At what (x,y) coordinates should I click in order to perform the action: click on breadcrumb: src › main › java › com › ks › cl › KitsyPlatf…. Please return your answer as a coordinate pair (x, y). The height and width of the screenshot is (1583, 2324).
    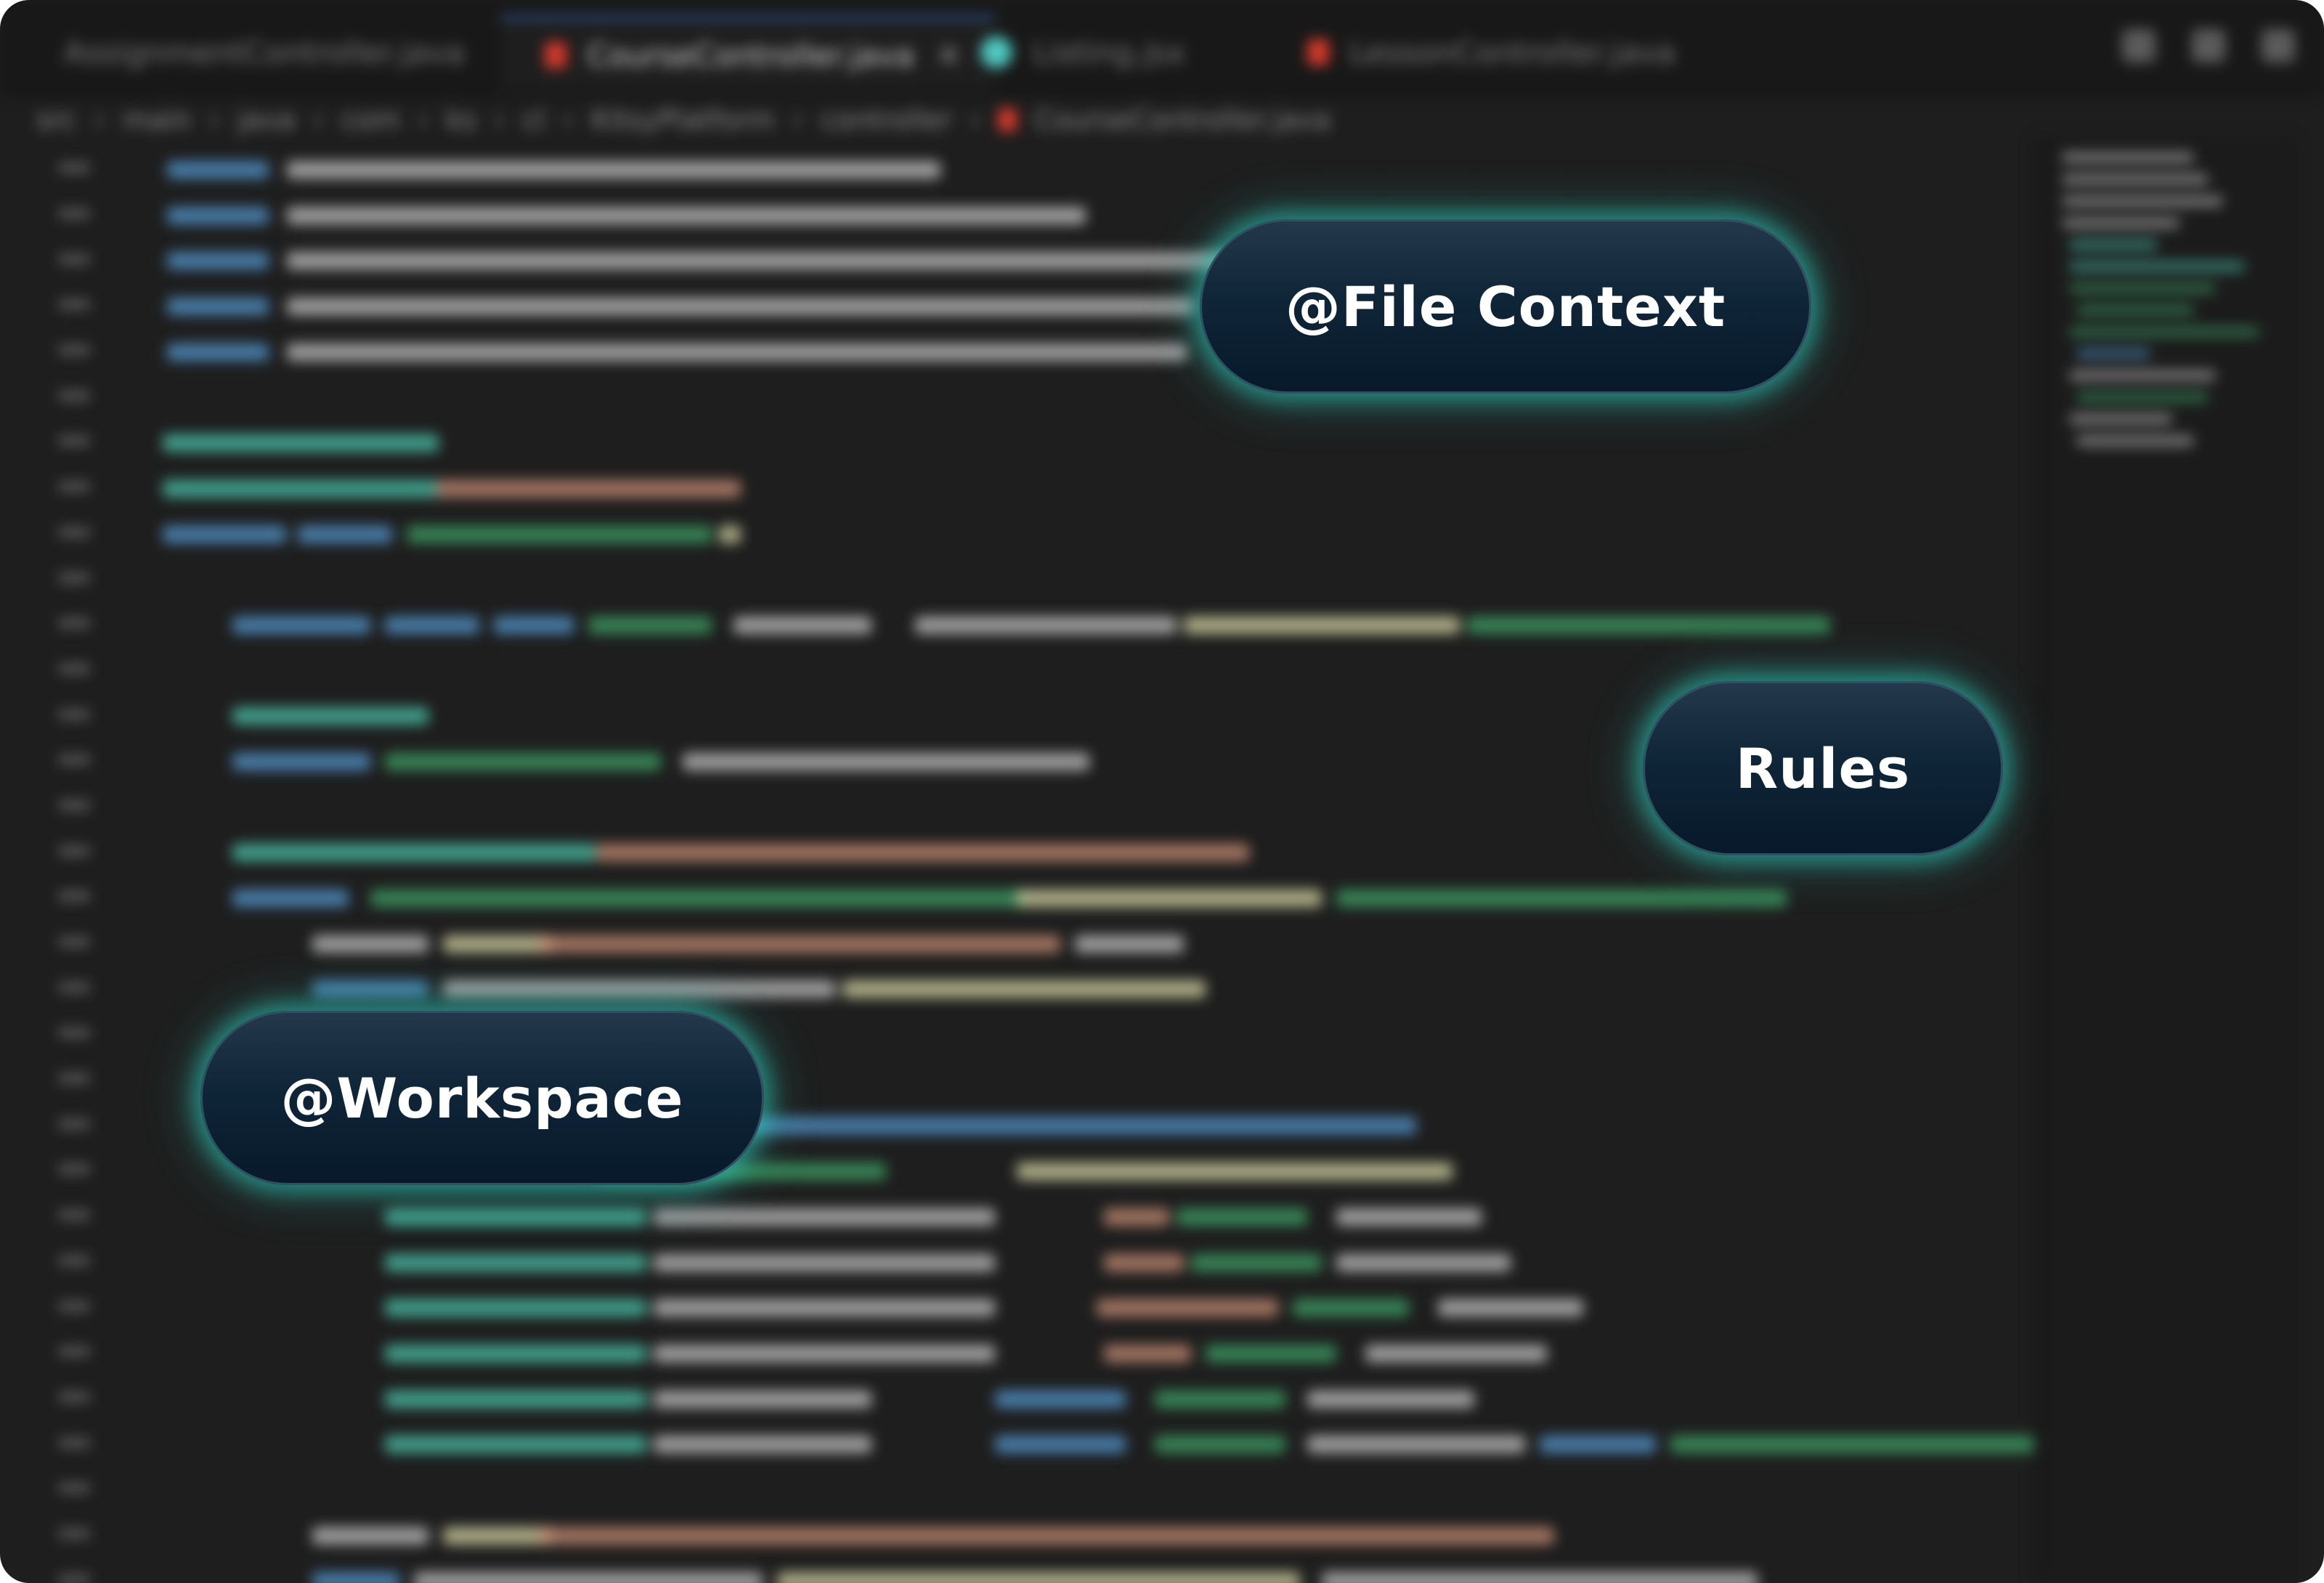
    Looking at the image, I should click on (683, 120).